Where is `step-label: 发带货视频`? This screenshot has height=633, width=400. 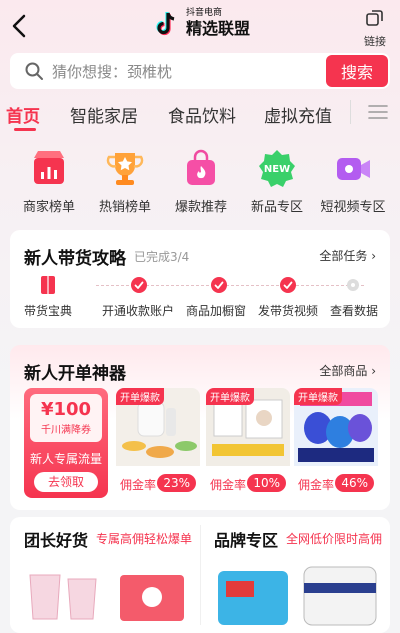
step-label: 发带货视频 is located at coordinates (288, 310).